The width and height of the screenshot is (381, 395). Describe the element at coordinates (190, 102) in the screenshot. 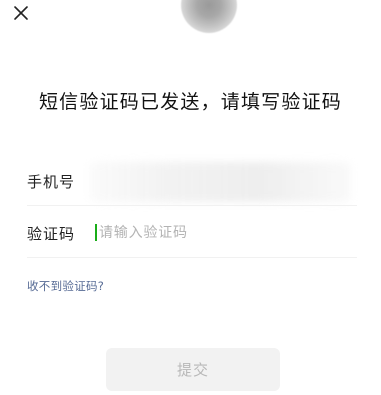

I see `page-title: 短信验证码已发送，请填写验证码` at that location.